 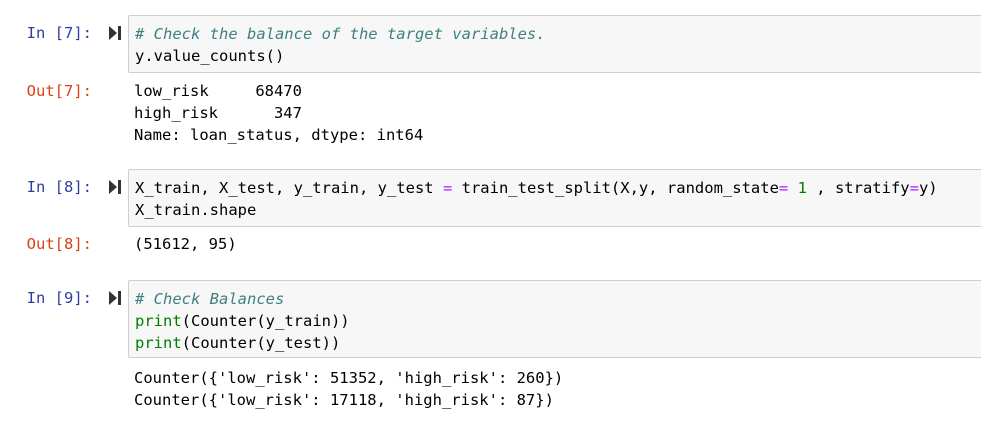 What do you see at coordinates (196, 210) in the screenshot?
I see `code-line: X_train.shape` at bounding box center [196, 210].